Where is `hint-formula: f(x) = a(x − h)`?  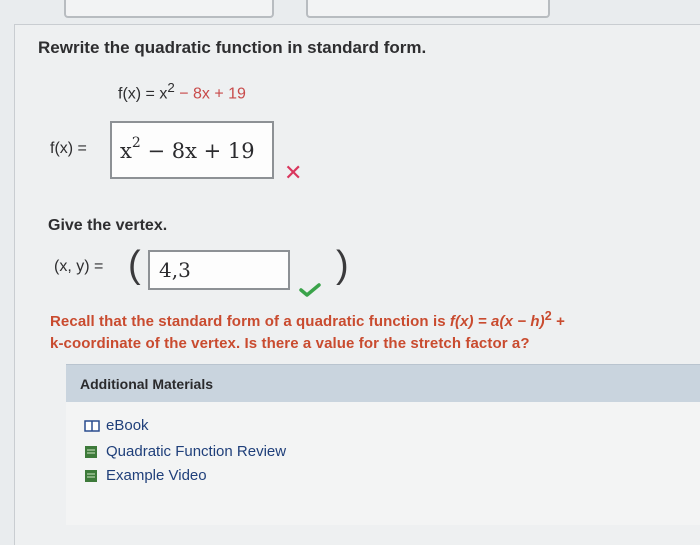
hint-formula: f(x) = a(x − h) is located at coordinates (497, 321).